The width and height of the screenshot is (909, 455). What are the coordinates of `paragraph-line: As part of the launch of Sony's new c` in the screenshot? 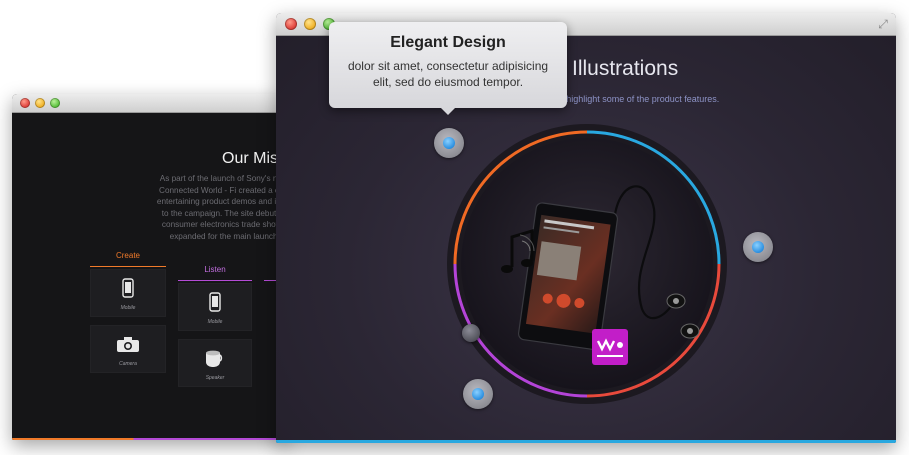 It's located at (223, 178).